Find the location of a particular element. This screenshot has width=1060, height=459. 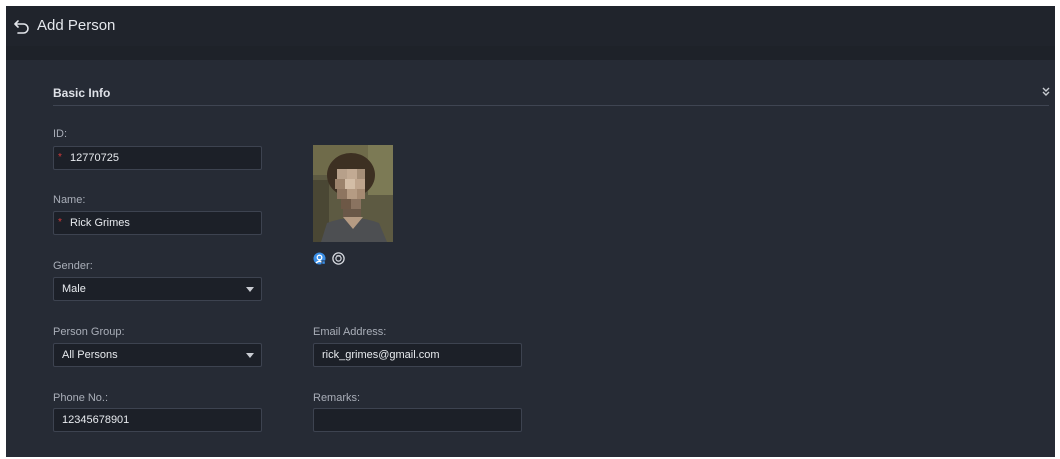

remarks-field is located at coordinates (417, 420).